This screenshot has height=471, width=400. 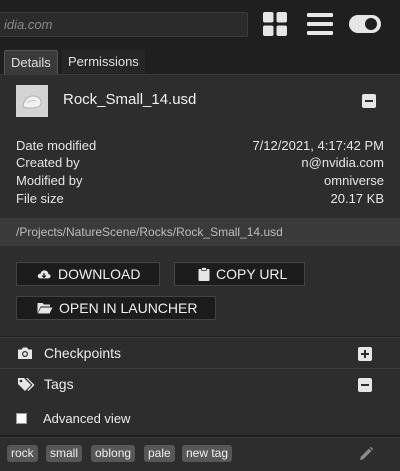 I want to click on toggle-switch-icon, so click(x=365, y=24).